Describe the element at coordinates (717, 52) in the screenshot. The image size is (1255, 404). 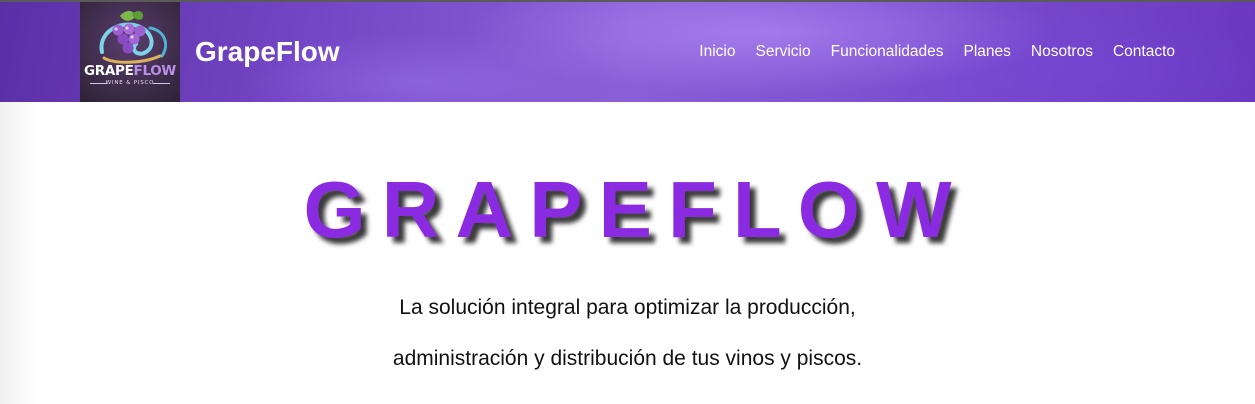
I see `nav-link-inicio: Inicio` at that location.